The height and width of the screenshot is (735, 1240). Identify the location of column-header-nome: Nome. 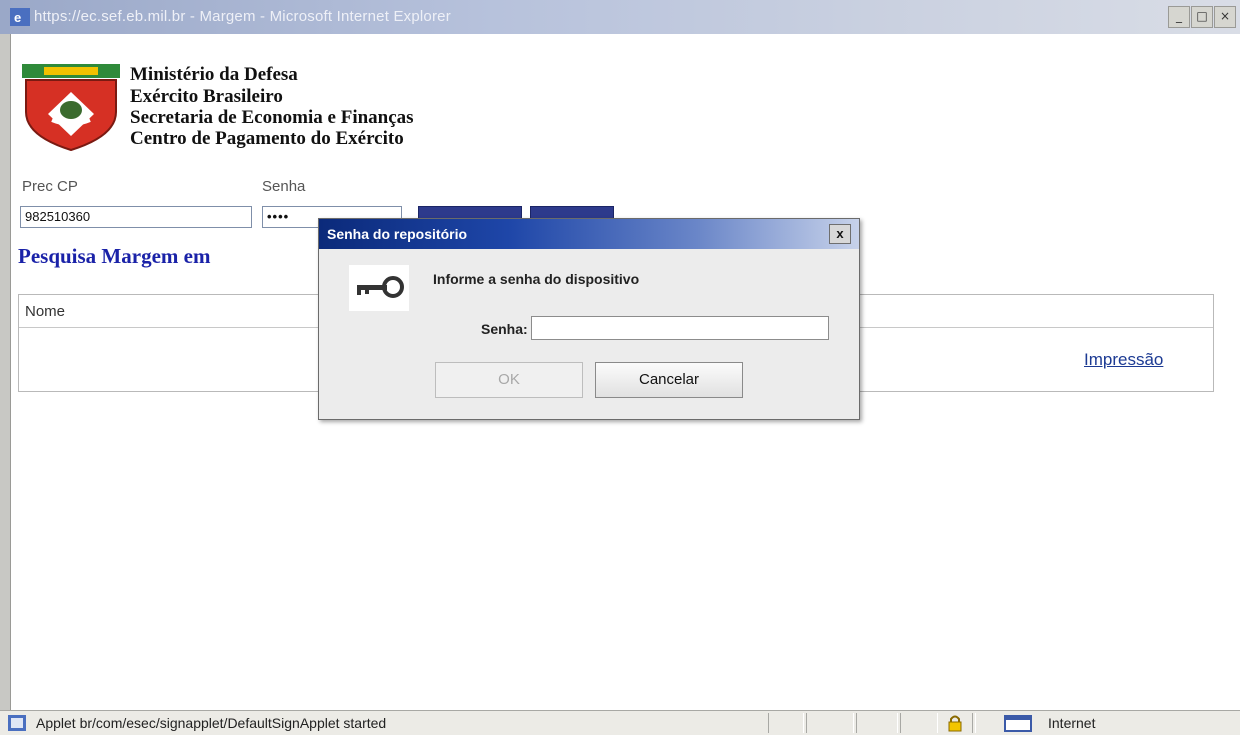
(45, 311).